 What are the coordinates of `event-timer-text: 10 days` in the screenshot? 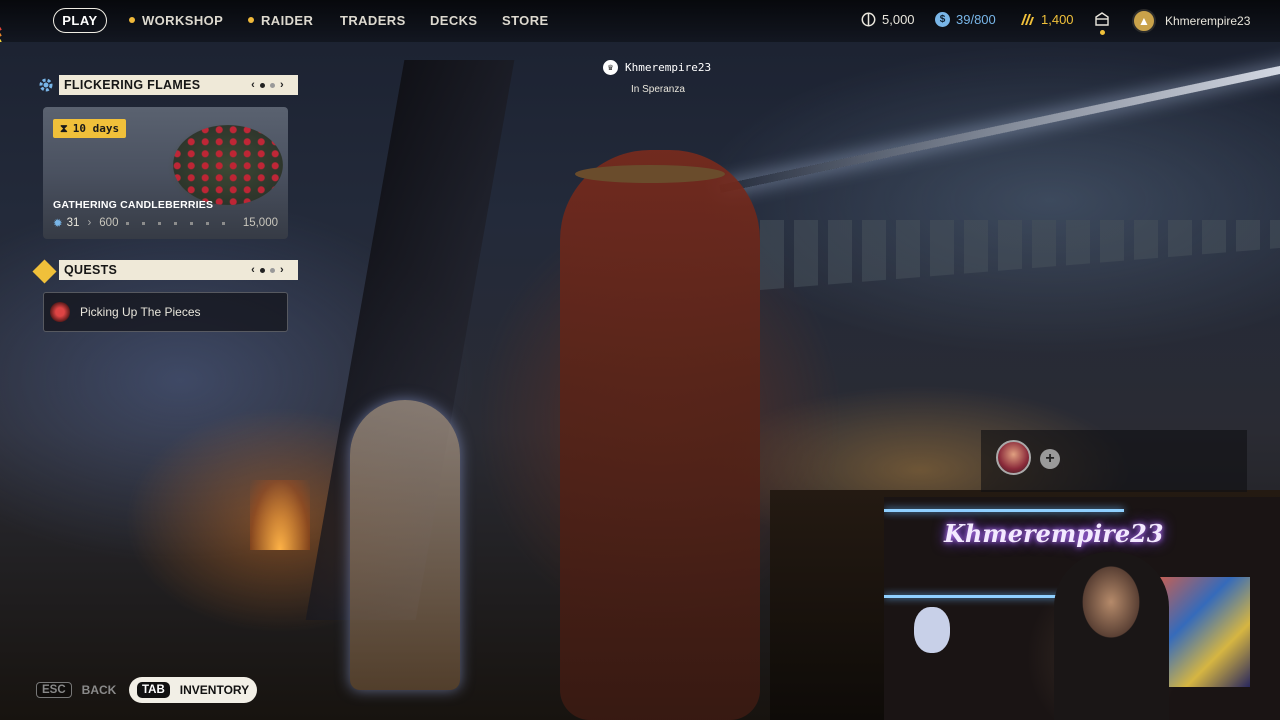 It's located at (96, 128).